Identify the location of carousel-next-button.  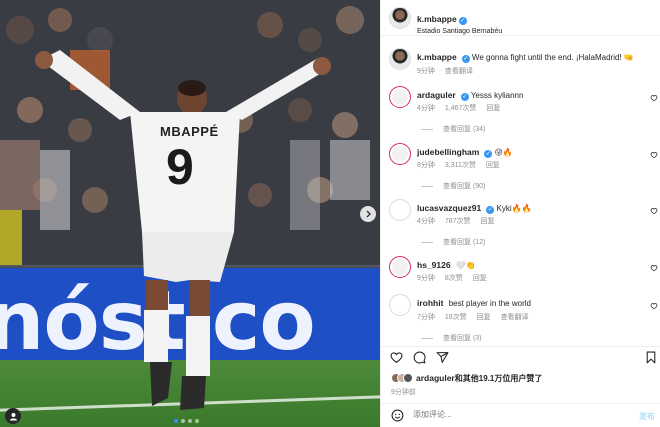
(368, 214).